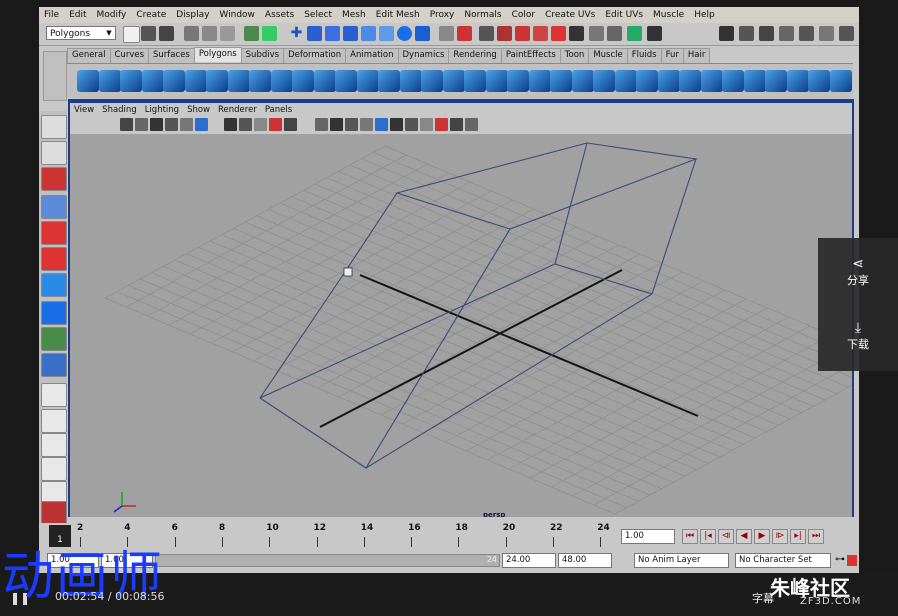  What do you see at coordinates (281, 81) in the screenshot?
I see `poly-helix-icon` at bounding box center [281, 81].